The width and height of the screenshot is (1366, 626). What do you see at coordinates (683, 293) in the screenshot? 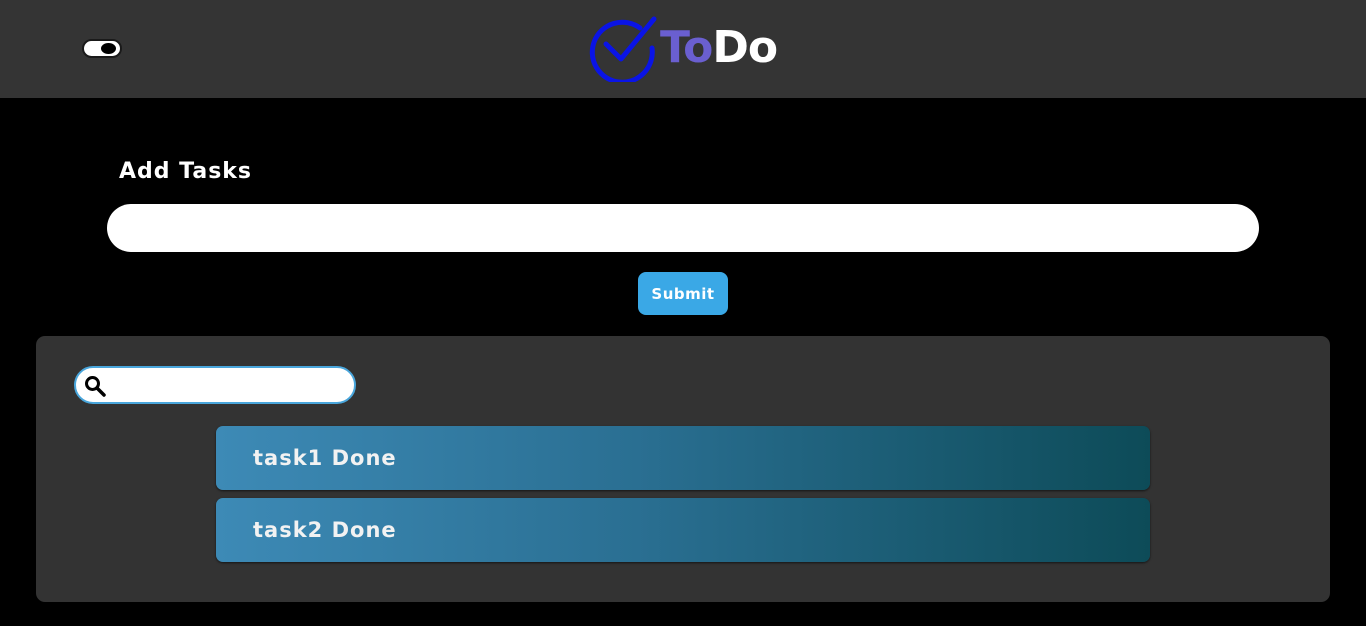
I see `submit-button: Submit` at bounding box center [683, 293].